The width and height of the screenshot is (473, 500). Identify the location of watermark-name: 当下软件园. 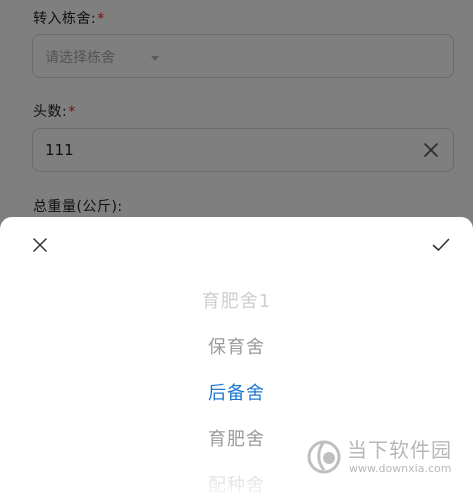
(399, 450).